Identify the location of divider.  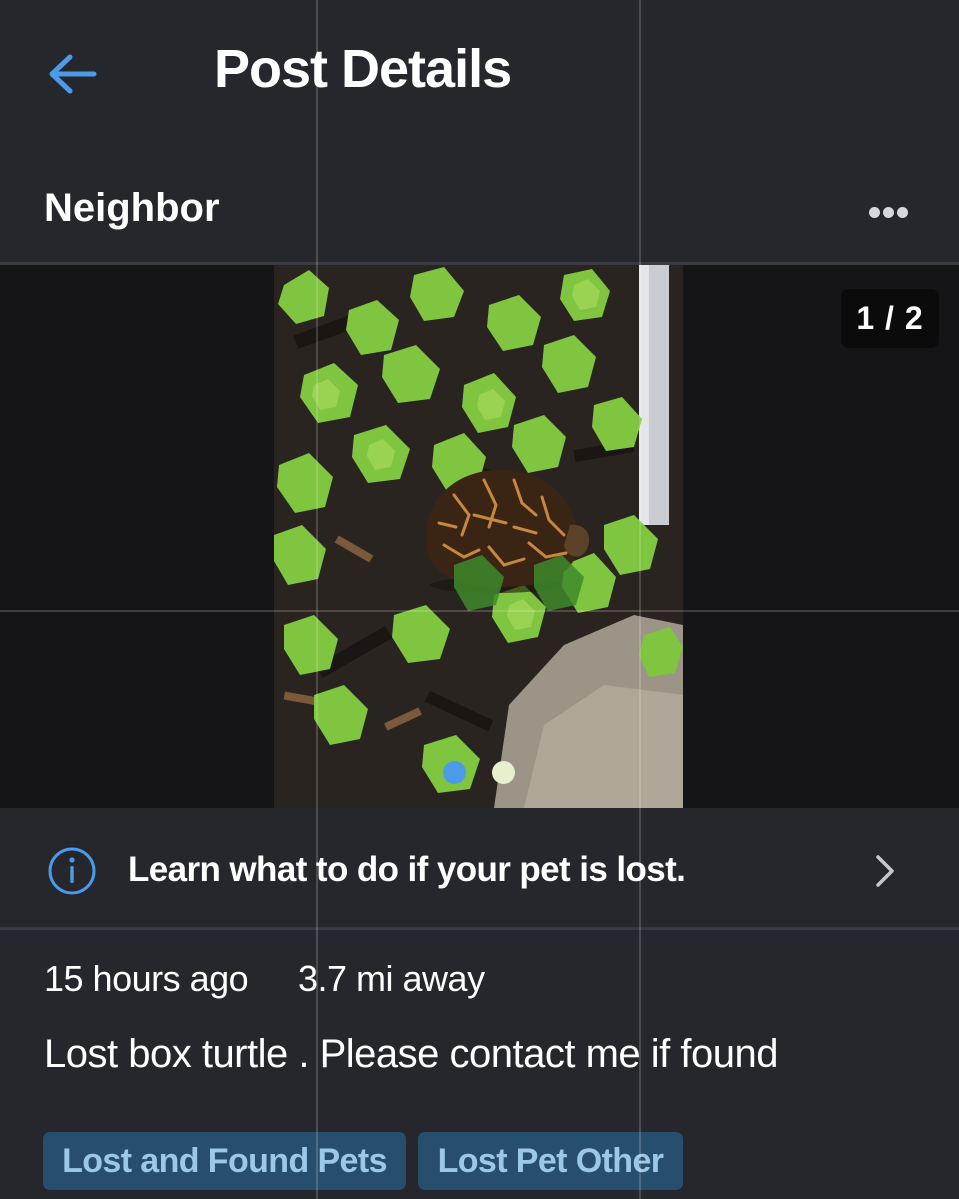
(479, 928).